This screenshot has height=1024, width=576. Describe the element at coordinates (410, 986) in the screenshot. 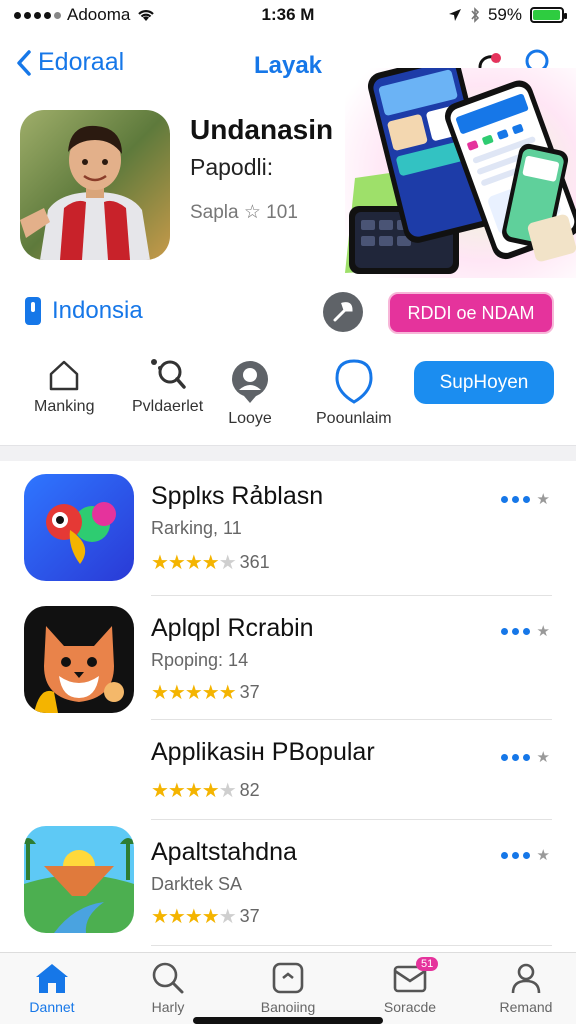

I see `tab-inbox: 51 Soracde` at that location.